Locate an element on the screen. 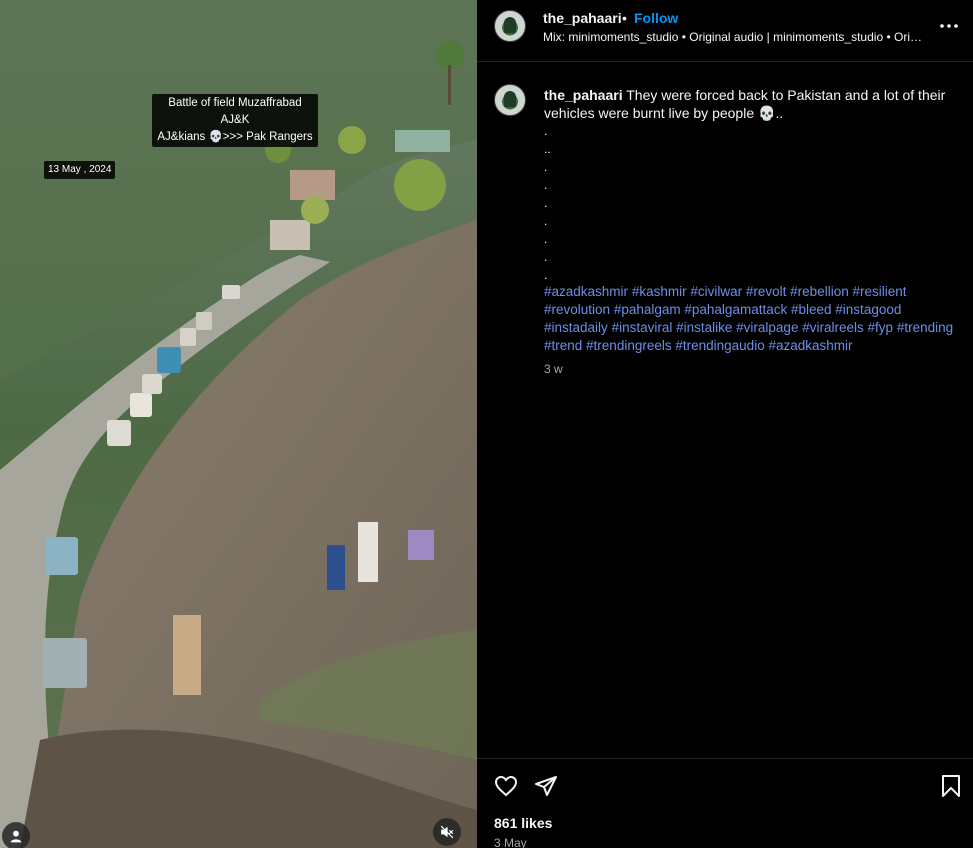 Image resolution: width=973 pixels, height=848 pixels. hashtag-link: #revolution is located at coordinates (577, 309).